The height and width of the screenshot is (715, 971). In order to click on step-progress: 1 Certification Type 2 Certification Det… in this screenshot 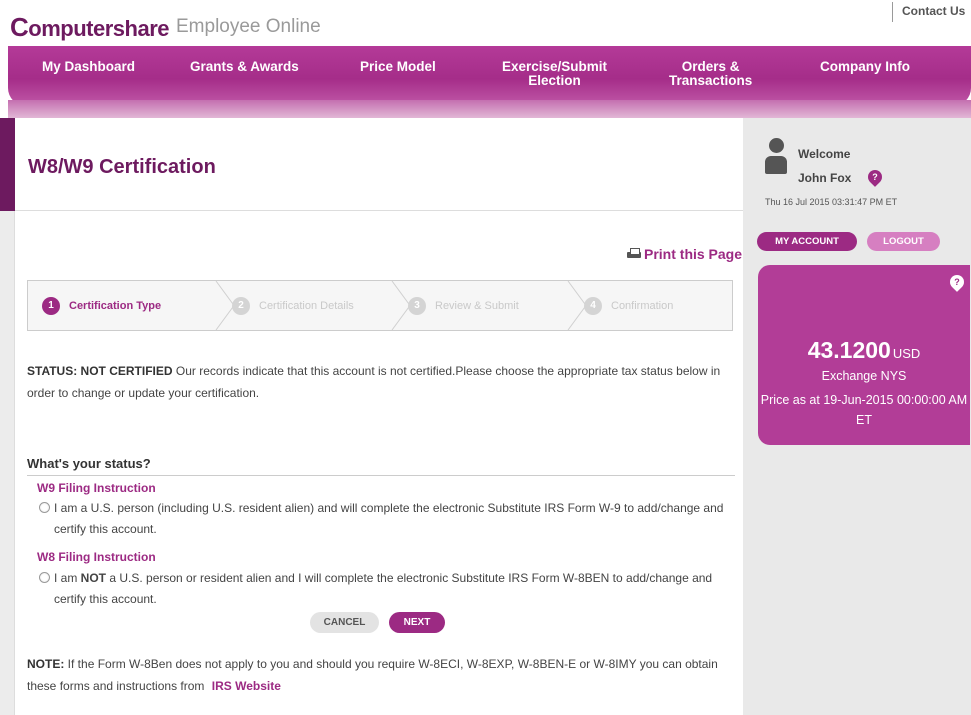, I will do `click(380, 305)`.